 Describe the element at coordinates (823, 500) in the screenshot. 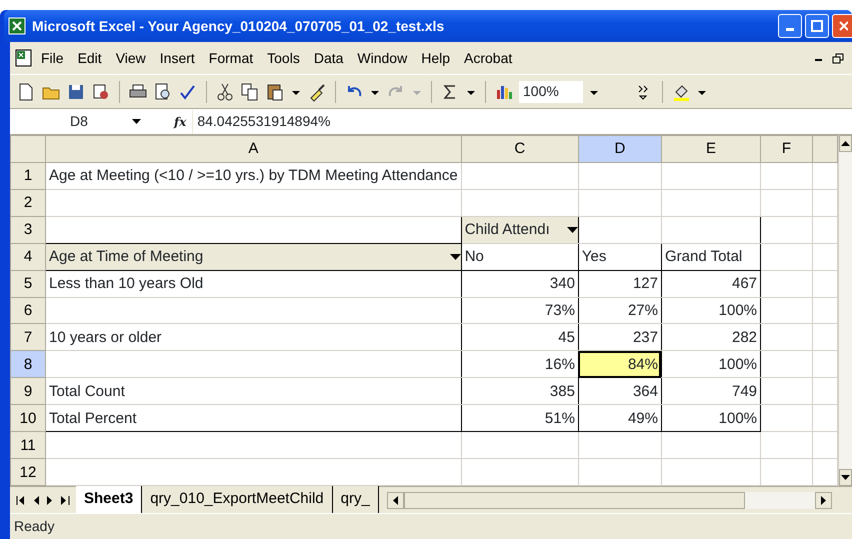

I see `scroll-right-icon` at that location.